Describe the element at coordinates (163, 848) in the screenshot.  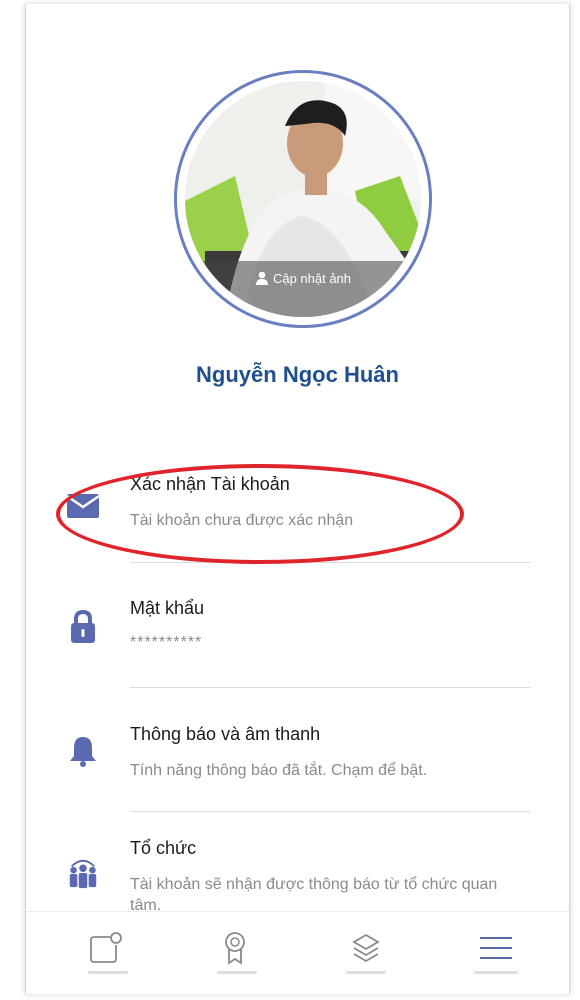
I see `menu-item-title: Tổ chức` at that location.